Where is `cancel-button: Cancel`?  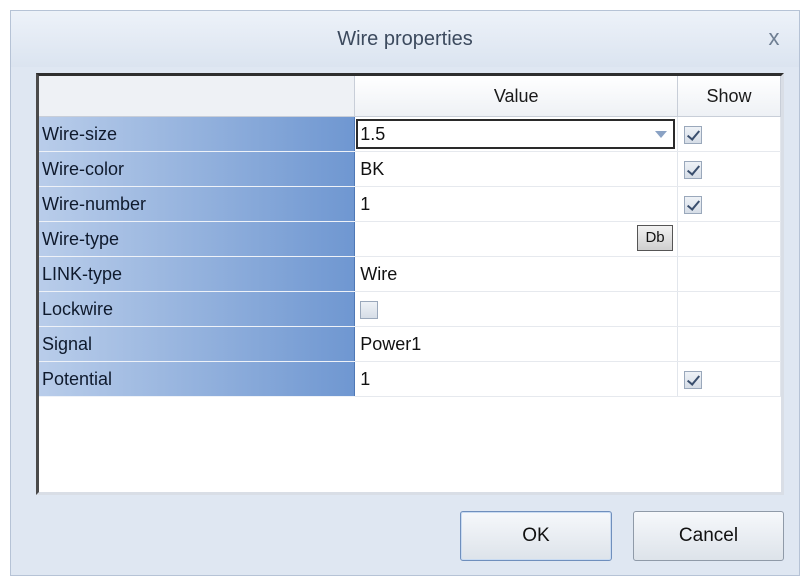 cancel-button: Cancel is located at coordinates (708, 536).